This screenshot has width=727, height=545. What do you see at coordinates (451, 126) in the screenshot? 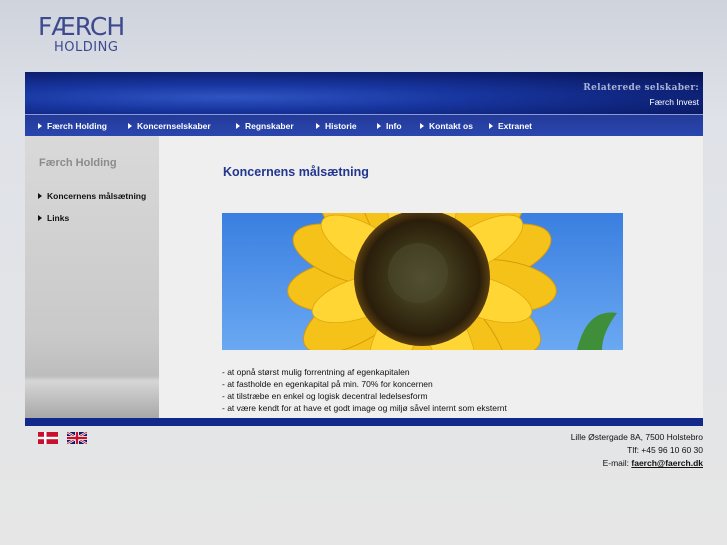
I see `nav-item-label: Kontakt os` at bounding box center [451, 126].